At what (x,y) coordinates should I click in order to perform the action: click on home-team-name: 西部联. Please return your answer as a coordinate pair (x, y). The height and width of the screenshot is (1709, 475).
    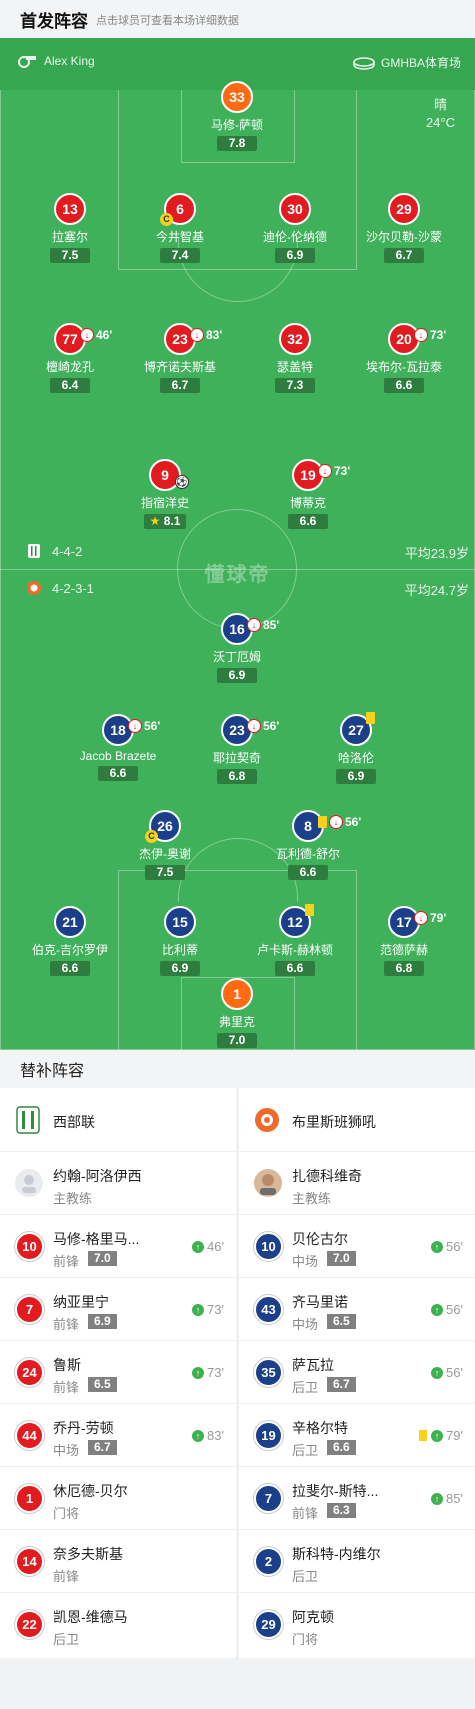
    Looking at the image, I should click on (74, 1122).